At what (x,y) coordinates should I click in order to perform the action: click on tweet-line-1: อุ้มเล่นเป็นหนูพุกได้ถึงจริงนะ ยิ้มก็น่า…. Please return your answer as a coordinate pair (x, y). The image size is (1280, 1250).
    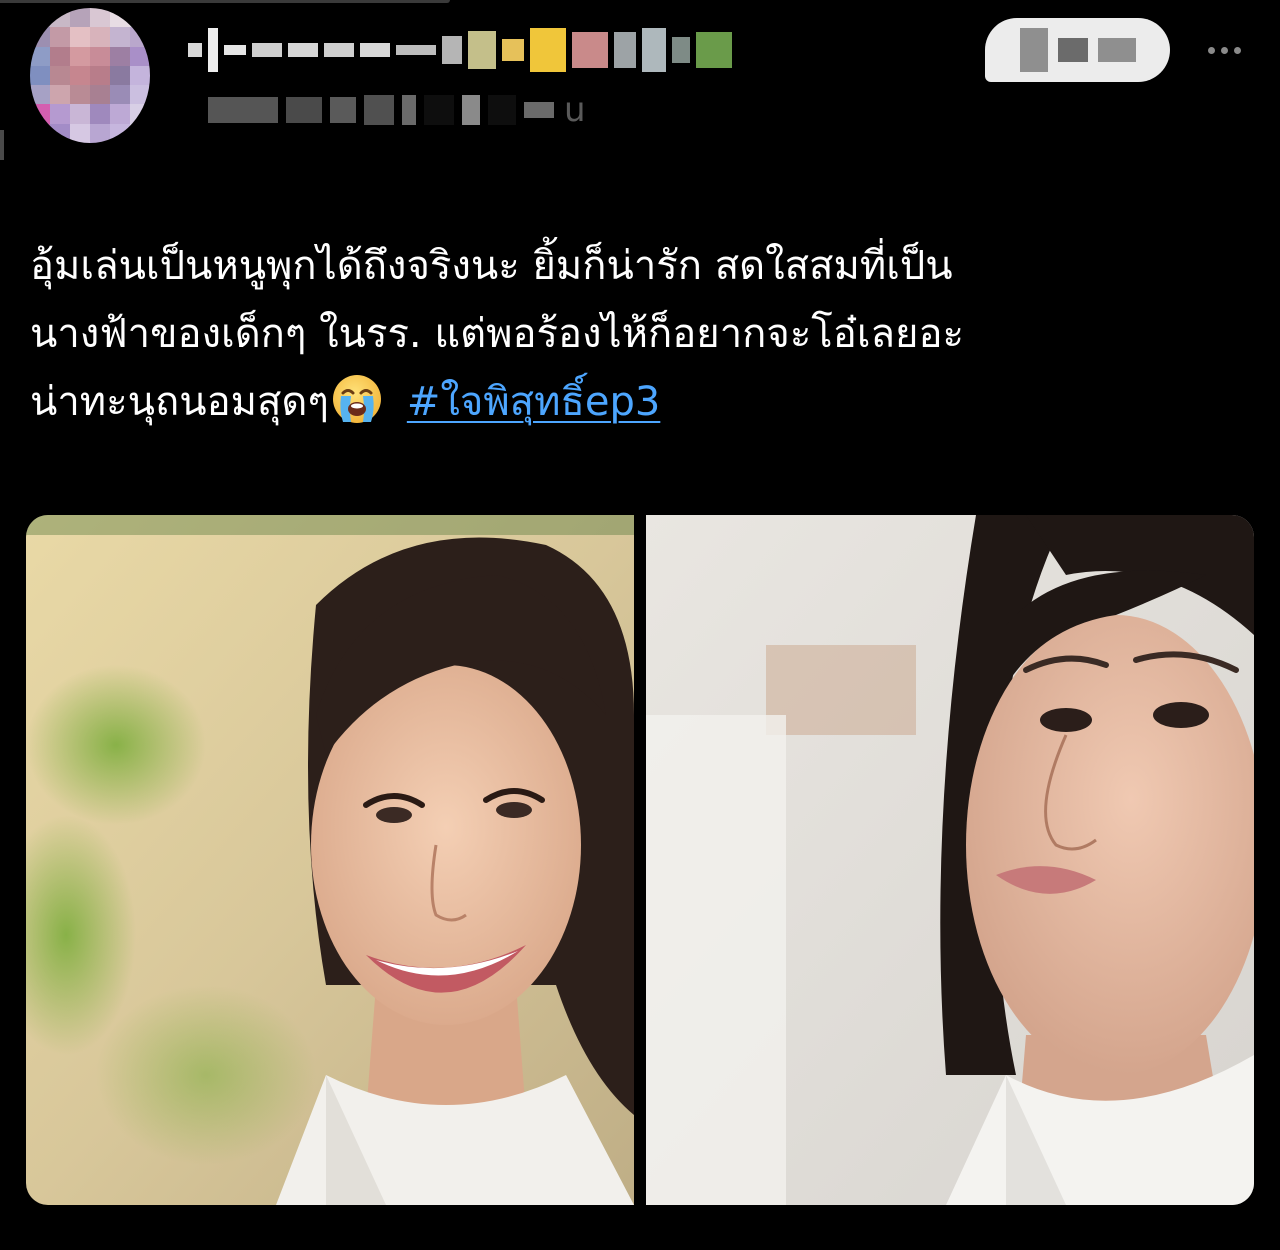
    Looking at the image, I should click on (491, 266).